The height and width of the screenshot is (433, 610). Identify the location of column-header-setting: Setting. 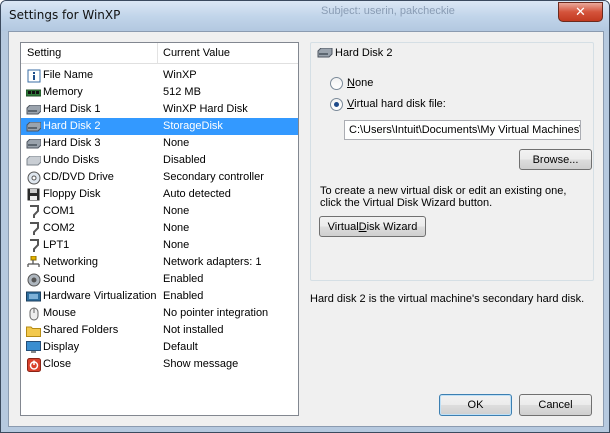
(44, 53).